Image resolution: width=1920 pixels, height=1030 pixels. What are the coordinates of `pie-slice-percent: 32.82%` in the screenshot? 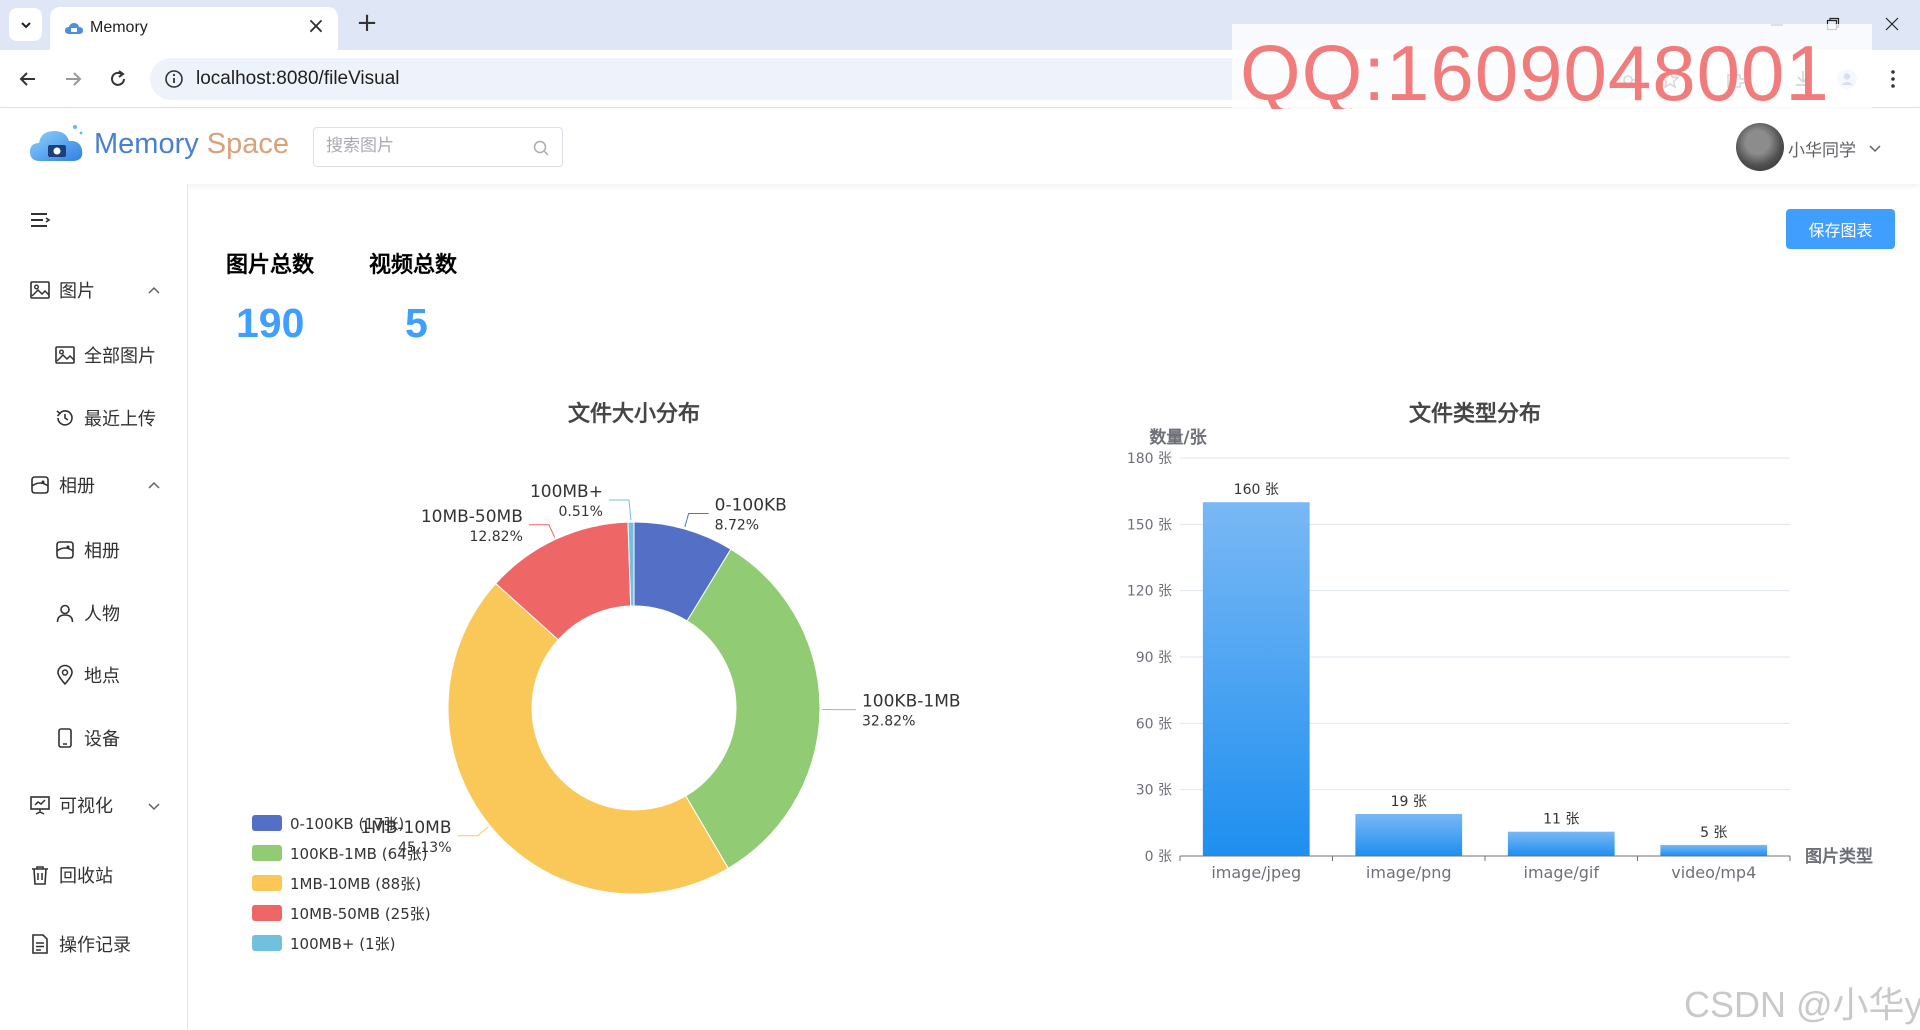 It's located at (888, 722).